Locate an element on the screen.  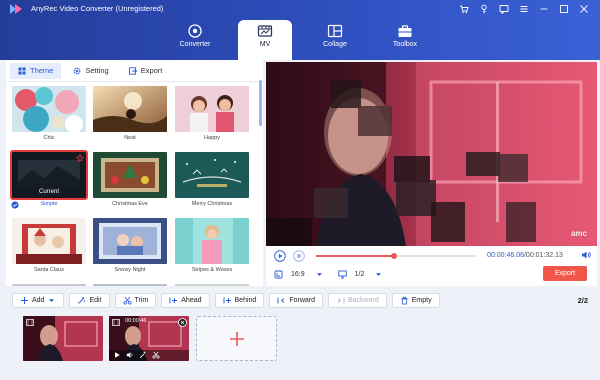
forward-label: Forward is located at coordinates (302, 300).